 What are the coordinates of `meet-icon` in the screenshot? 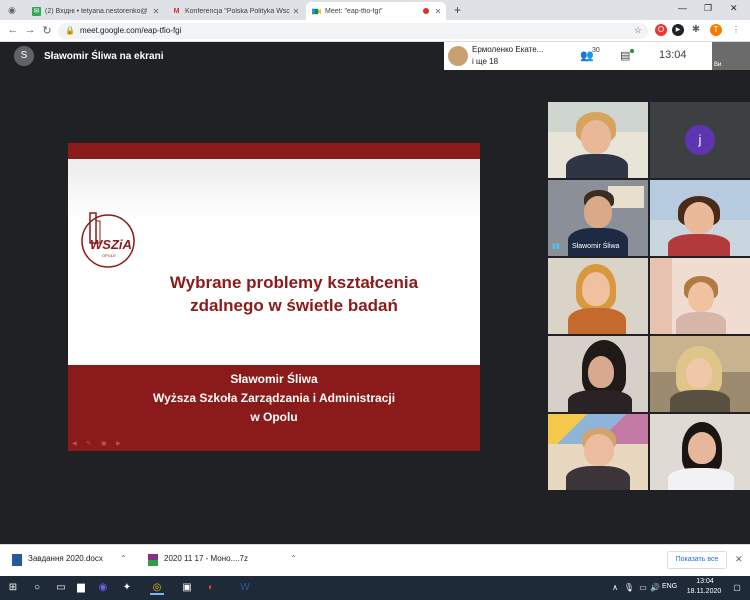 It's located at (316, 11).